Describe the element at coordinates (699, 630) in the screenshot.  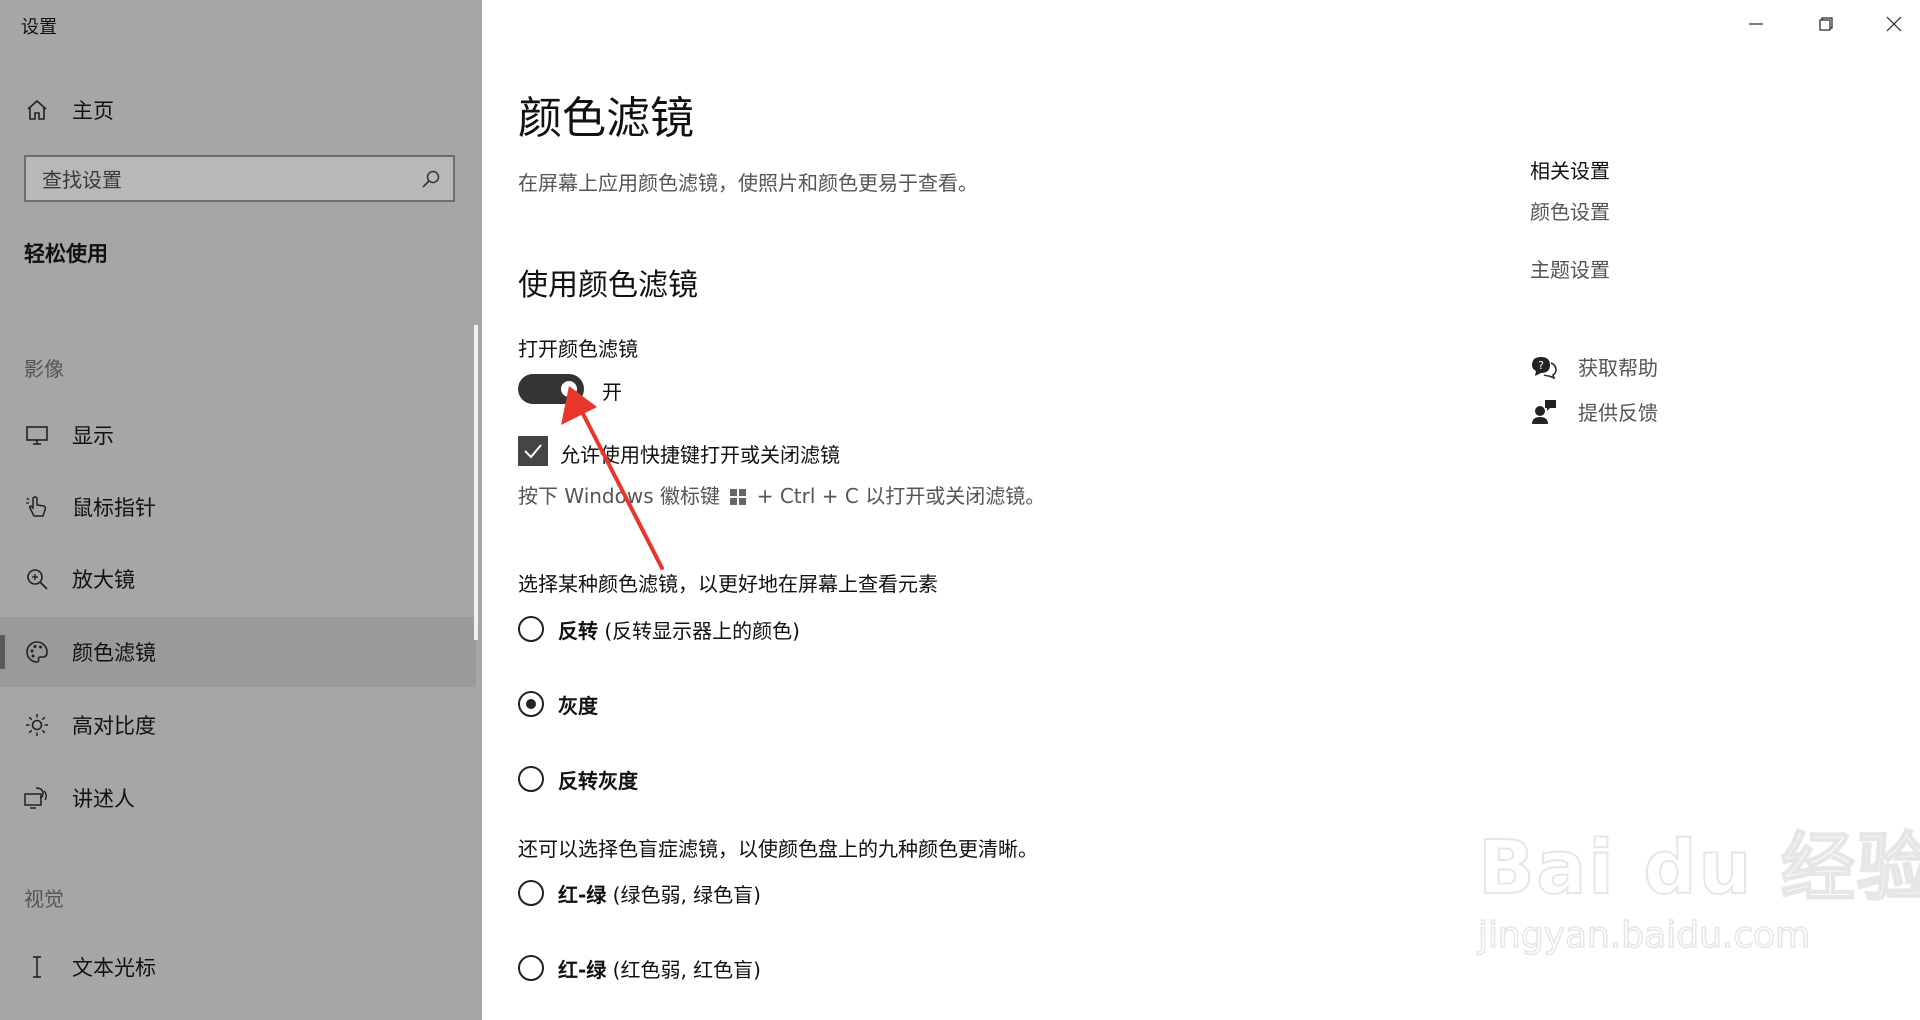
I see `radio-label-extra: (反转显示器上的颜色)` at that location.